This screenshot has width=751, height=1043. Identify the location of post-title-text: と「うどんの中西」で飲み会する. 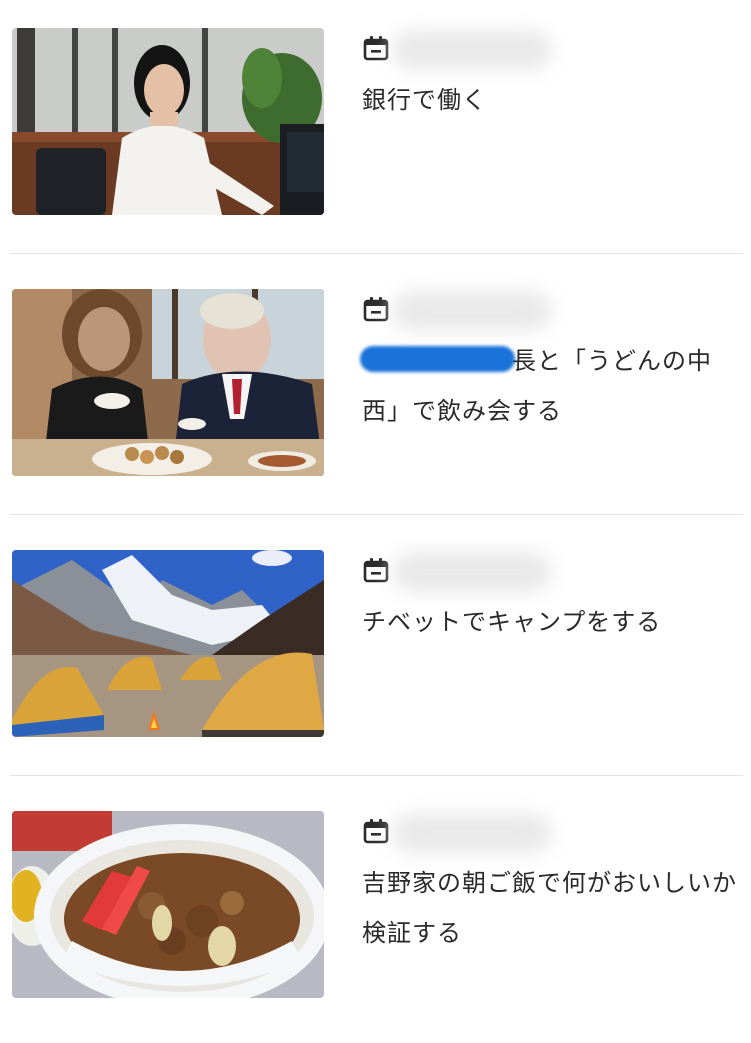
(537, 386).